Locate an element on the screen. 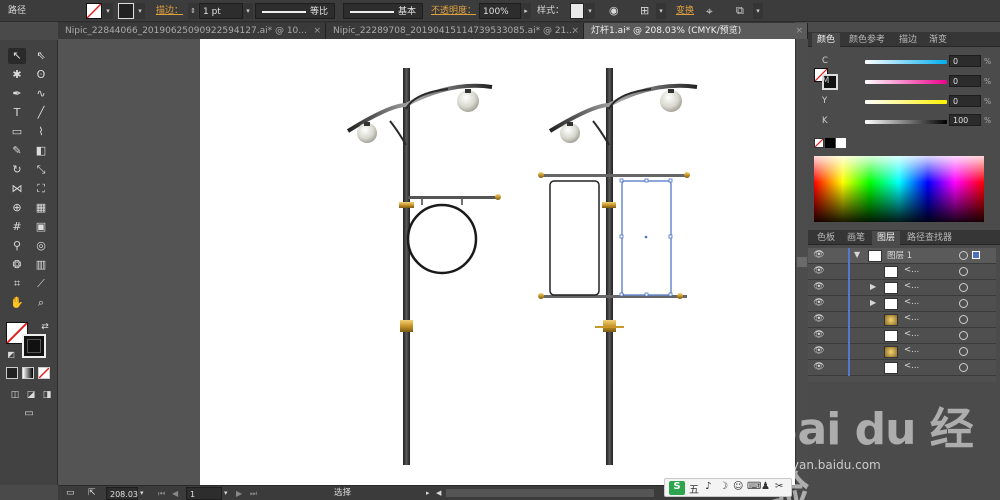 The image size is (1000, 500). keyboard-icon: ⌨ is located at coordinates (754, 486).